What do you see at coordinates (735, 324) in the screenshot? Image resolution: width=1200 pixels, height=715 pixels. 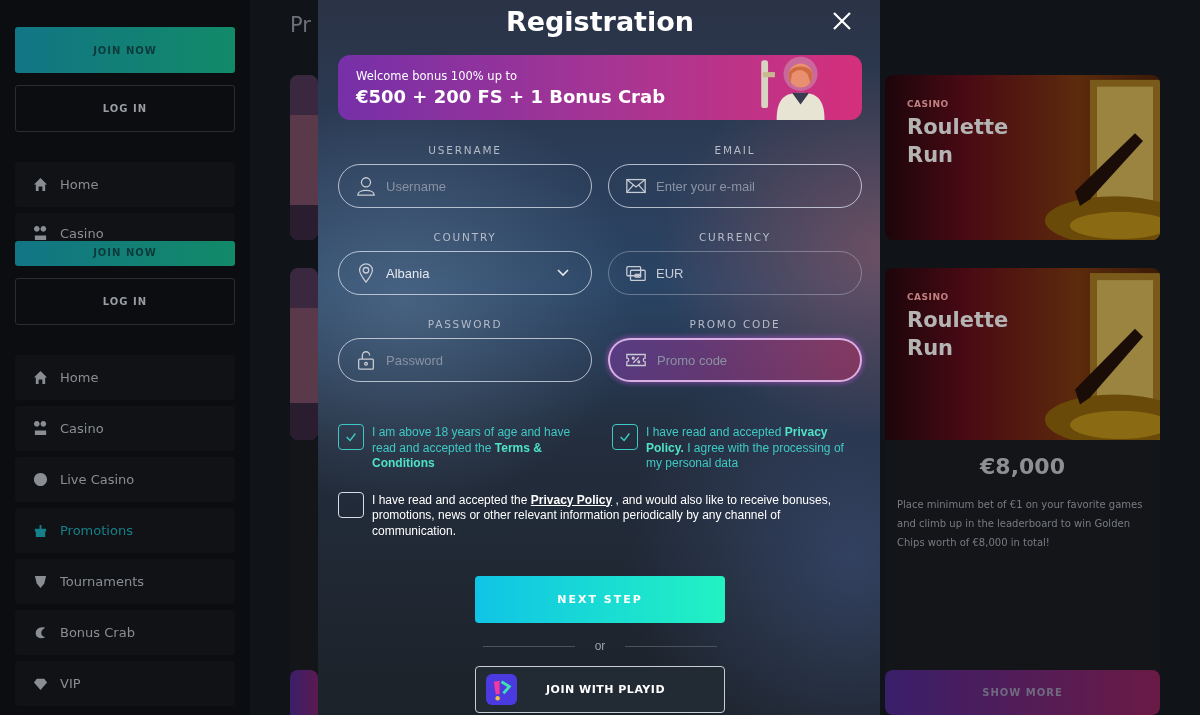 I see `field-label: PROMO CODE` at bounding box center [735, 324].